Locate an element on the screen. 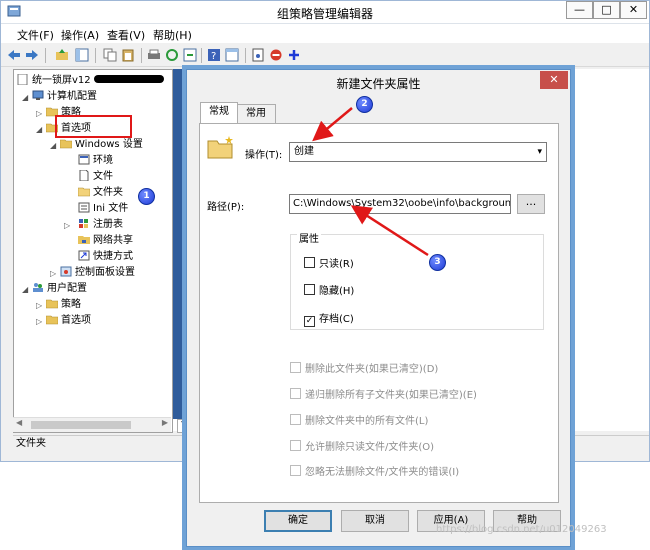 This screenshot has width=650, height=550. tree-item-environment: 环境 is located at coordinates (95, 160).